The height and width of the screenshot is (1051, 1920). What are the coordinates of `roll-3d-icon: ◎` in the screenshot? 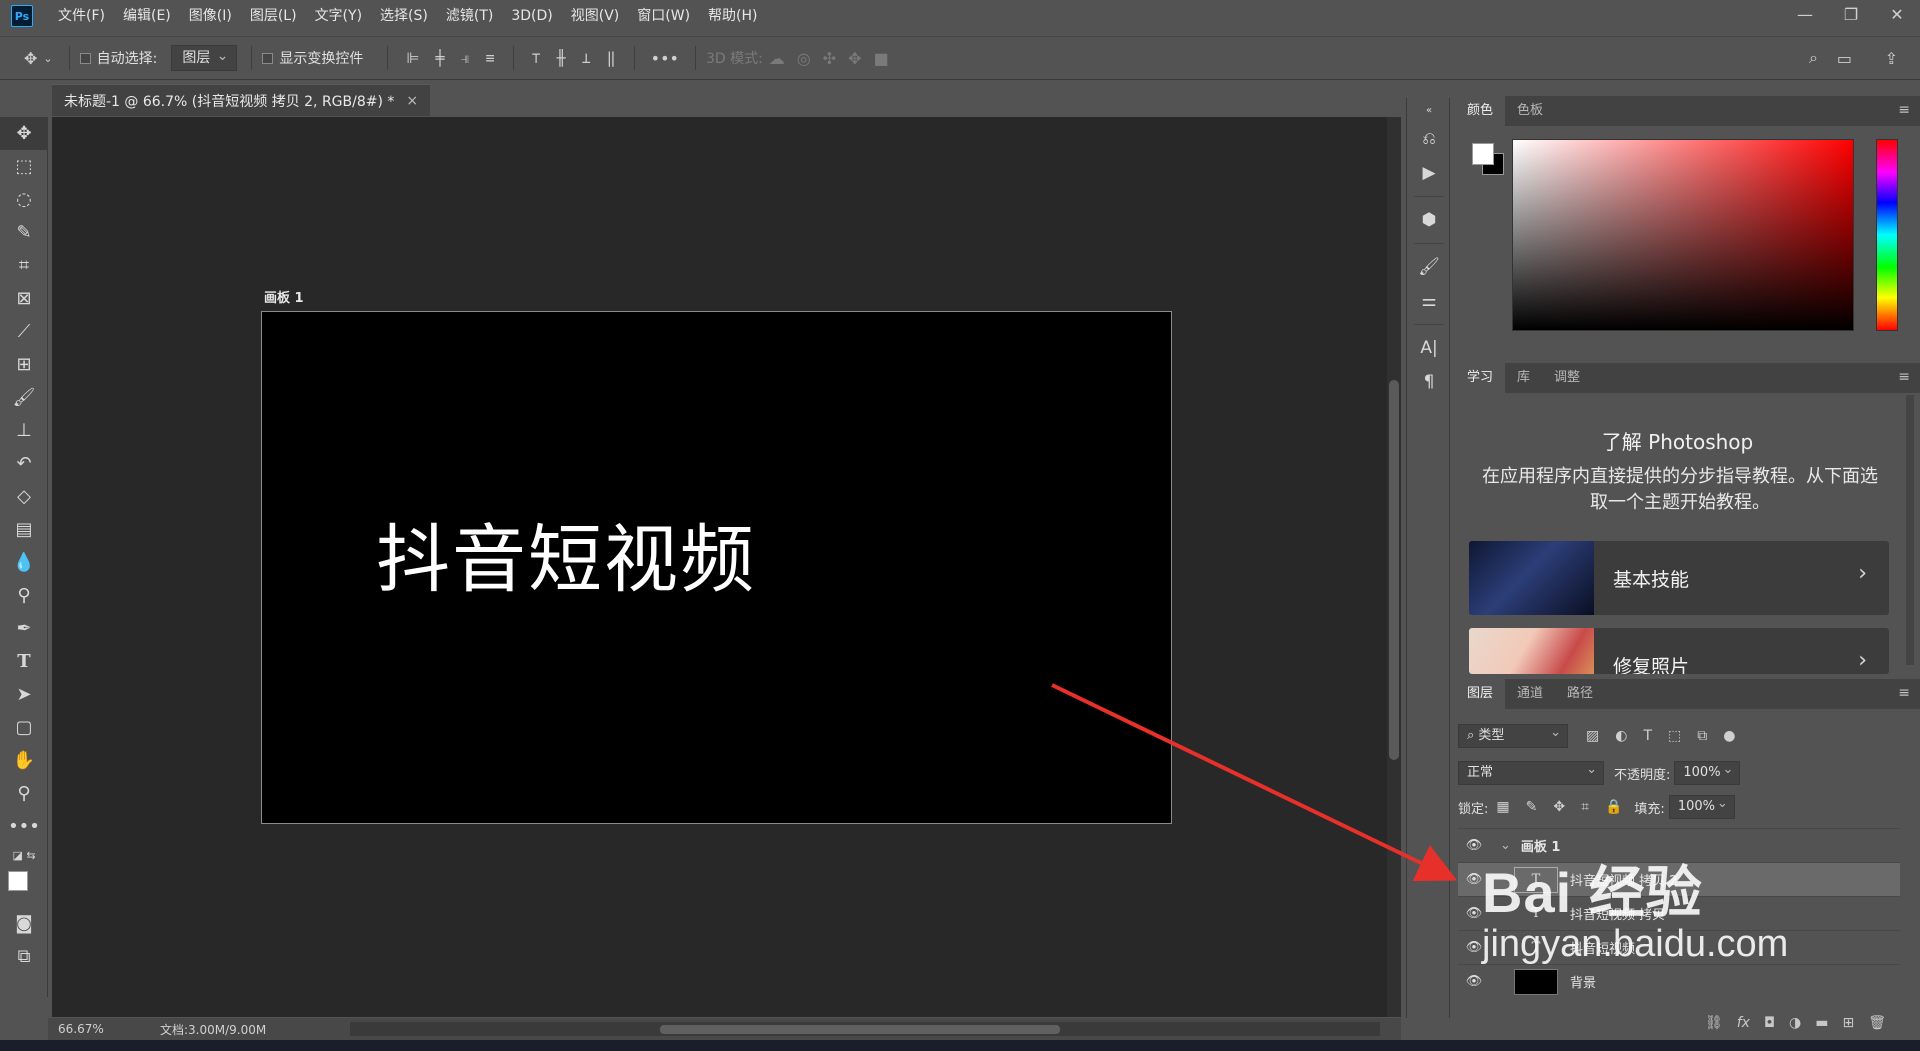 It's located at (804, 58).